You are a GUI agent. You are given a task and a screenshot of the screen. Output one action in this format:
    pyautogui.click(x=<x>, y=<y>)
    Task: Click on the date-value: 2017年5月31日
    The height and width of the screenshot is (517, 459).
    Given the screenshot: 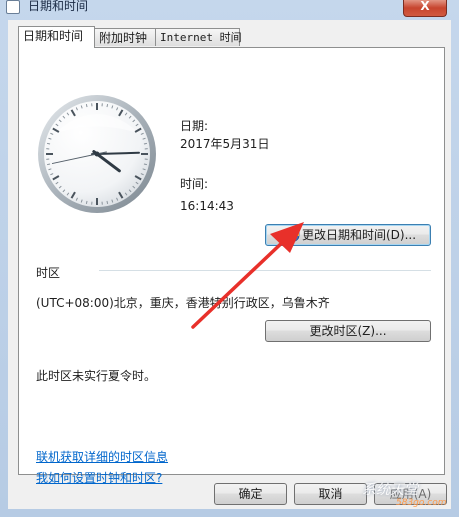 What is the action you would take?
    pyautogui.click(x=225, y=144)
    